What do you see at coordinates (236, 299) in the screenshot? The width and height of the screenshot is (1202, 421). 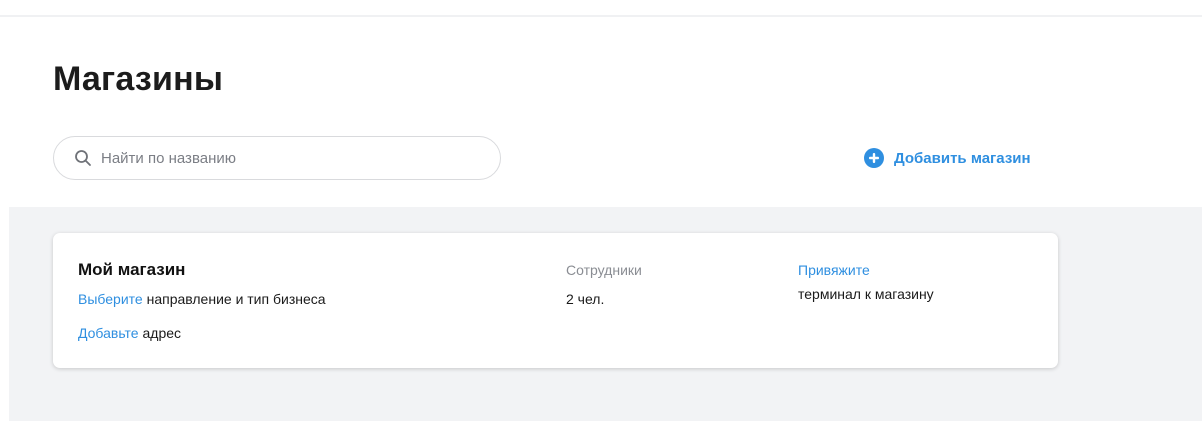 I see `business-text: направление и тип бизнеса` at bounding box center [236, 299].